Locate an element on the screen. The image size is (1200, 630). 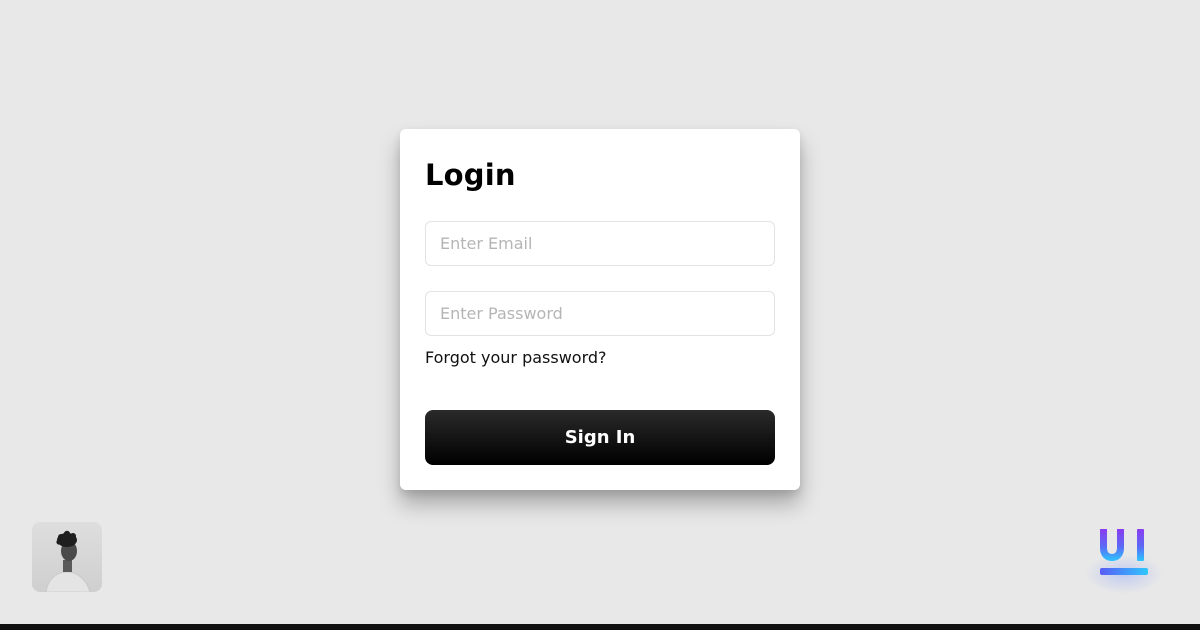
email-input is located at coordinates (600, 243).